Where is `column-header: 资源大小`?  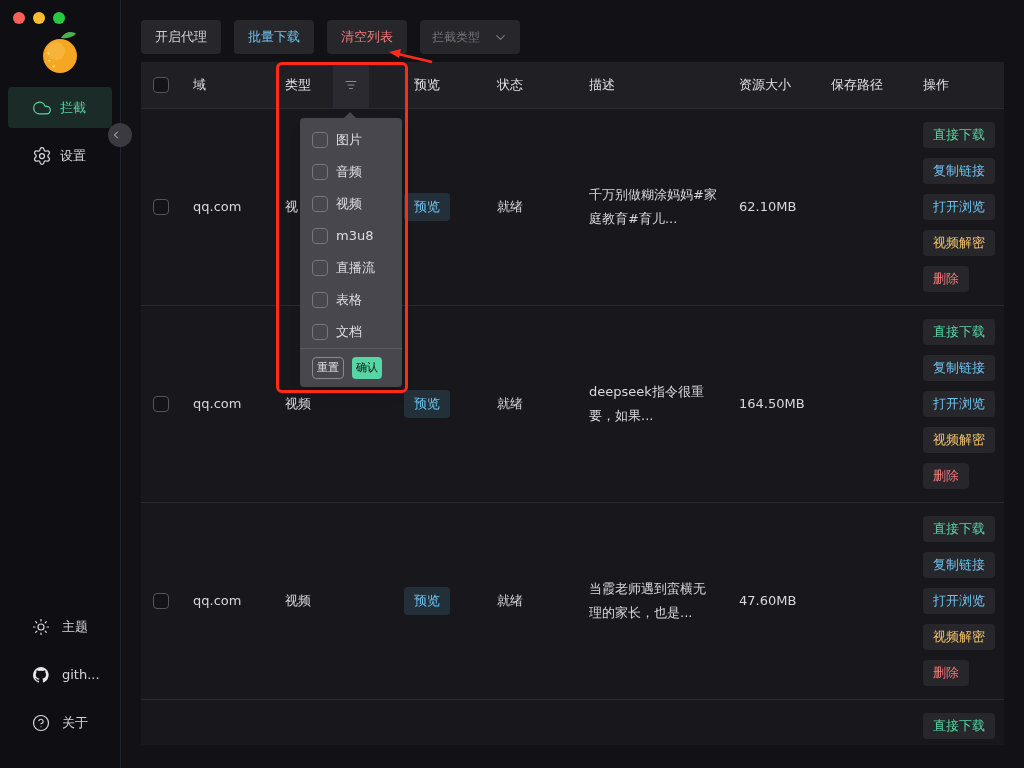 column-header: 资源大小 is located at coordinates (765, 85).